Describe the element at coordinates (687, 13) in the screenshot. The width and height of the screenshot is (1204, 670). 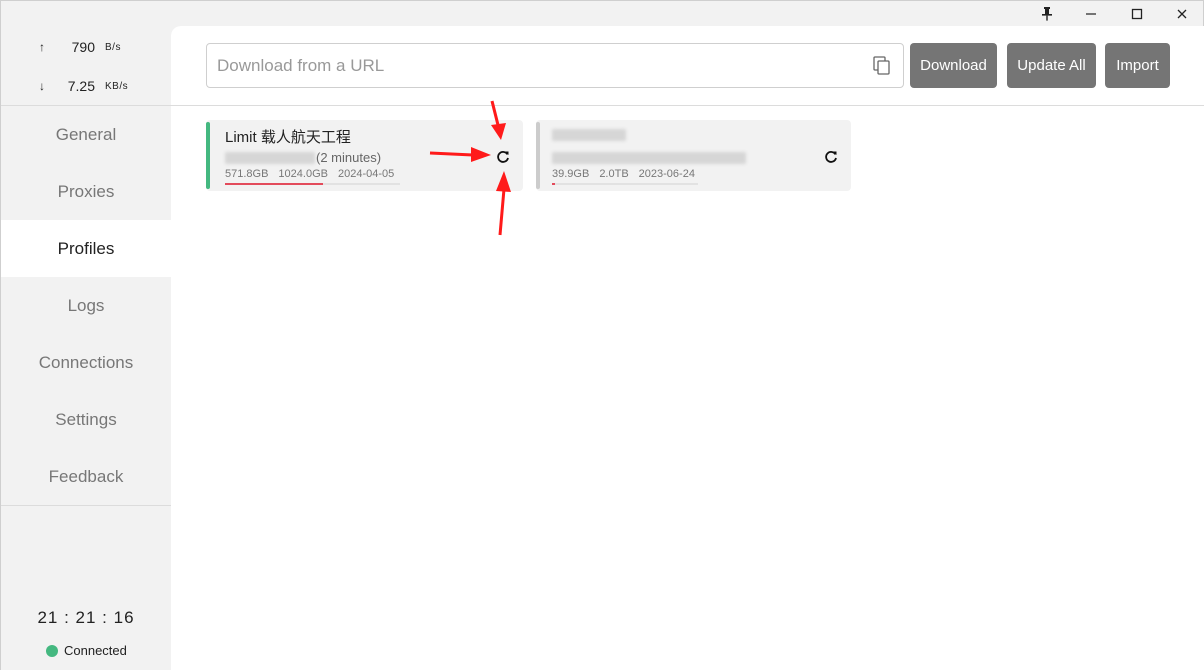
I see `title-bar` at that location.